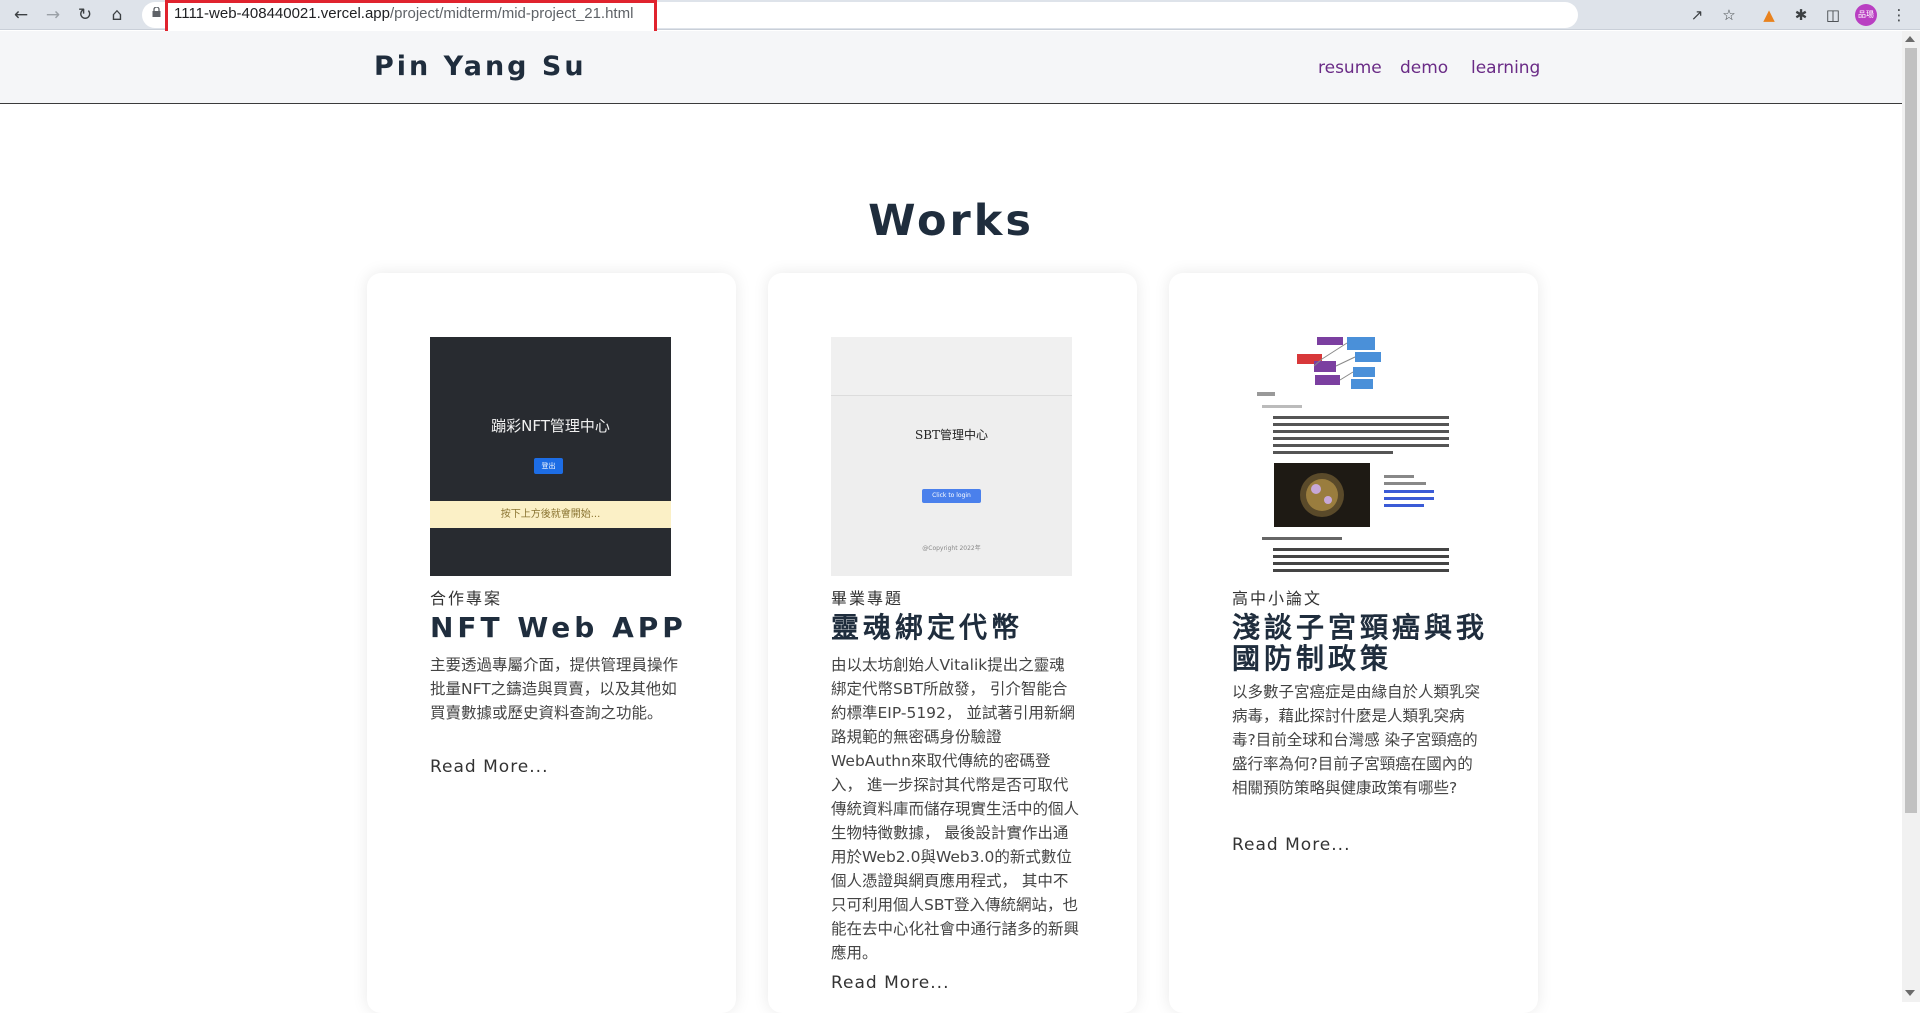 This screenshot has width=1920, height=1013. What do you see at coordinates (1866, 15) in the screenshot?
I see `profile-avatar: 品瑒` at bounding box center [1866, 15].